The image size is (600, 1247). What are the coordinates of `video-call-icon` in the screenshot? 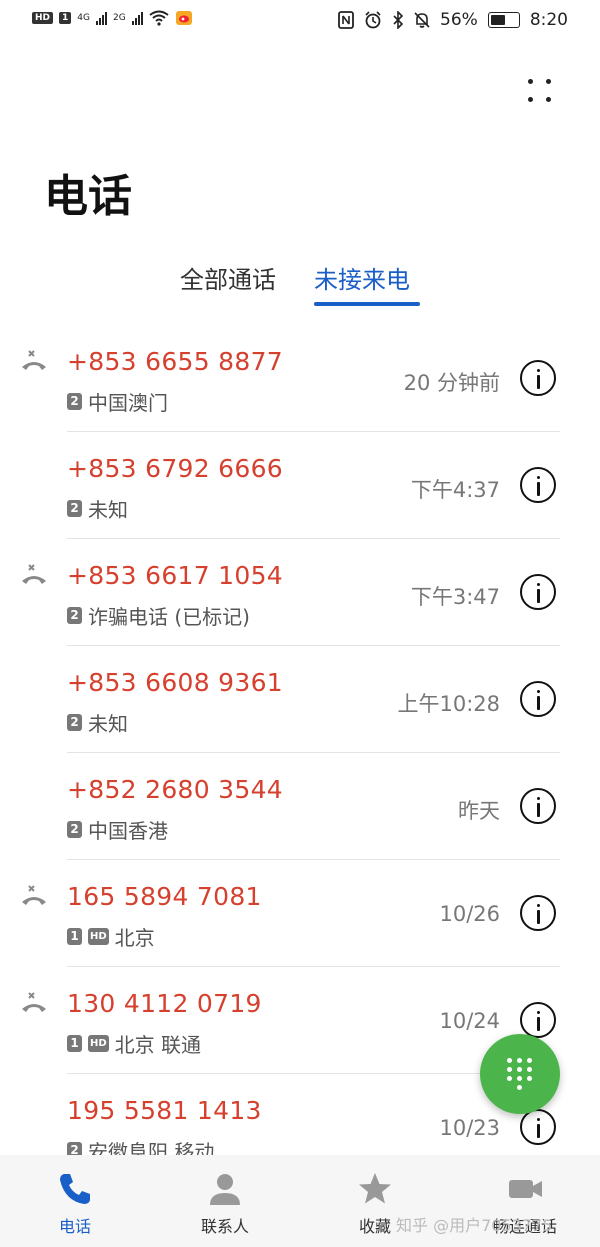 It's located at (525, 1189).